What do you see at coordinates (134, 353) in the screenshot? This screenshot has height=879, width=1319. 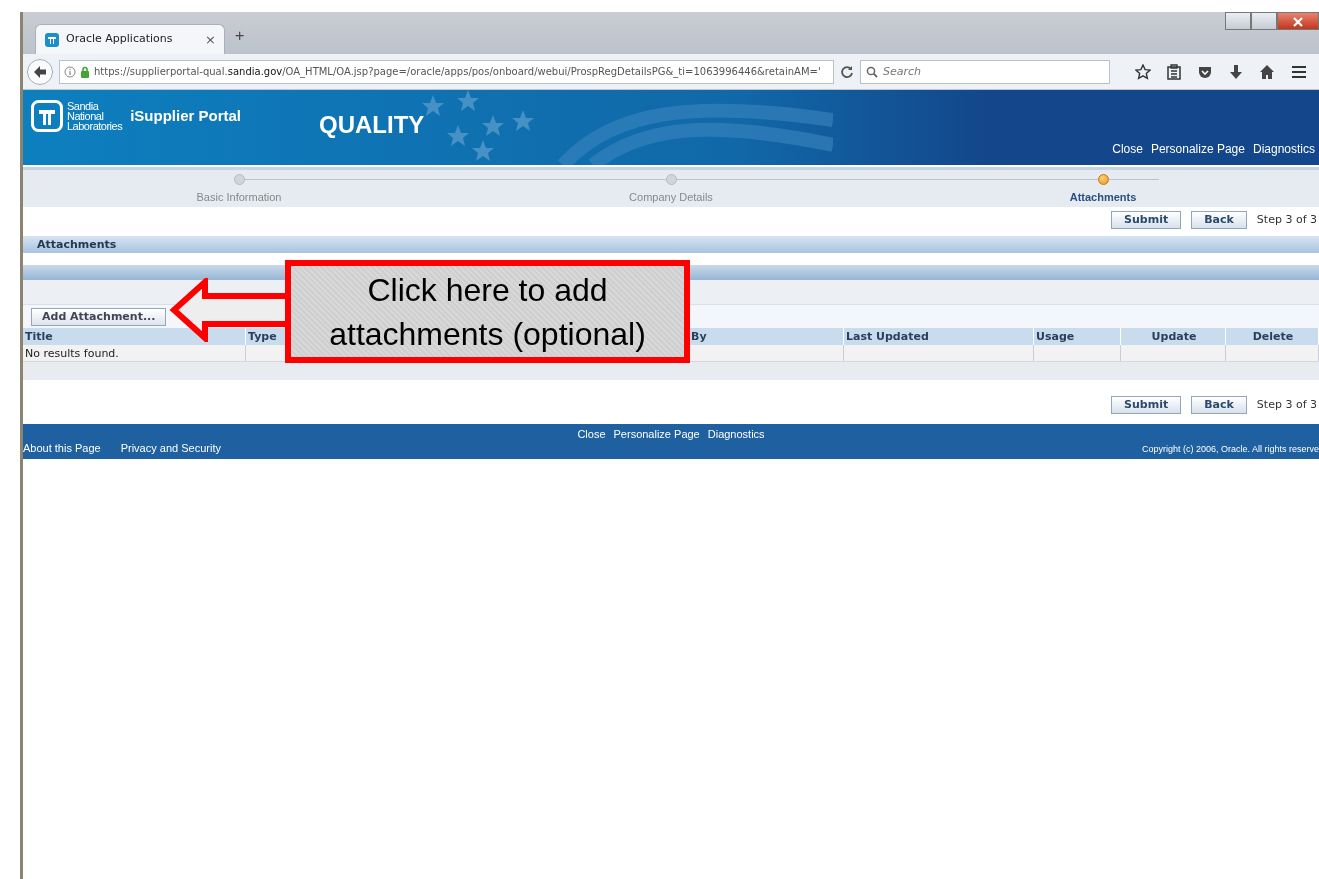 I see `table-cell: No results found.` at bounding box center [134, 353].